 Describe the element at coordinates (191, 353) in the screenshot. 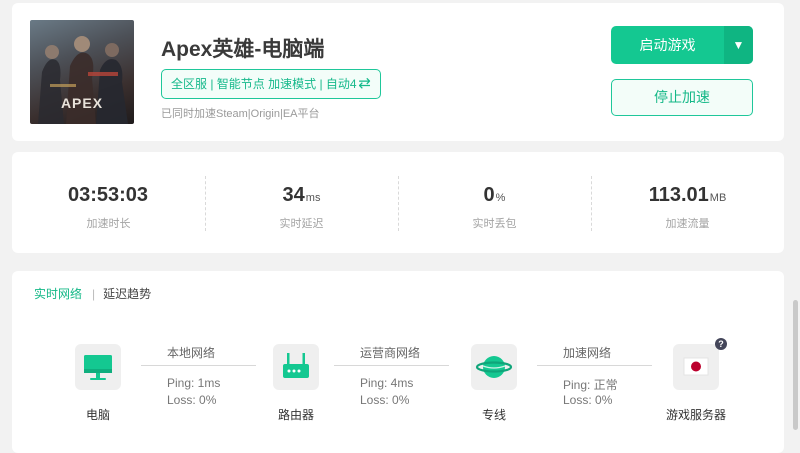

I see `link-title: 本地网络` at that location.